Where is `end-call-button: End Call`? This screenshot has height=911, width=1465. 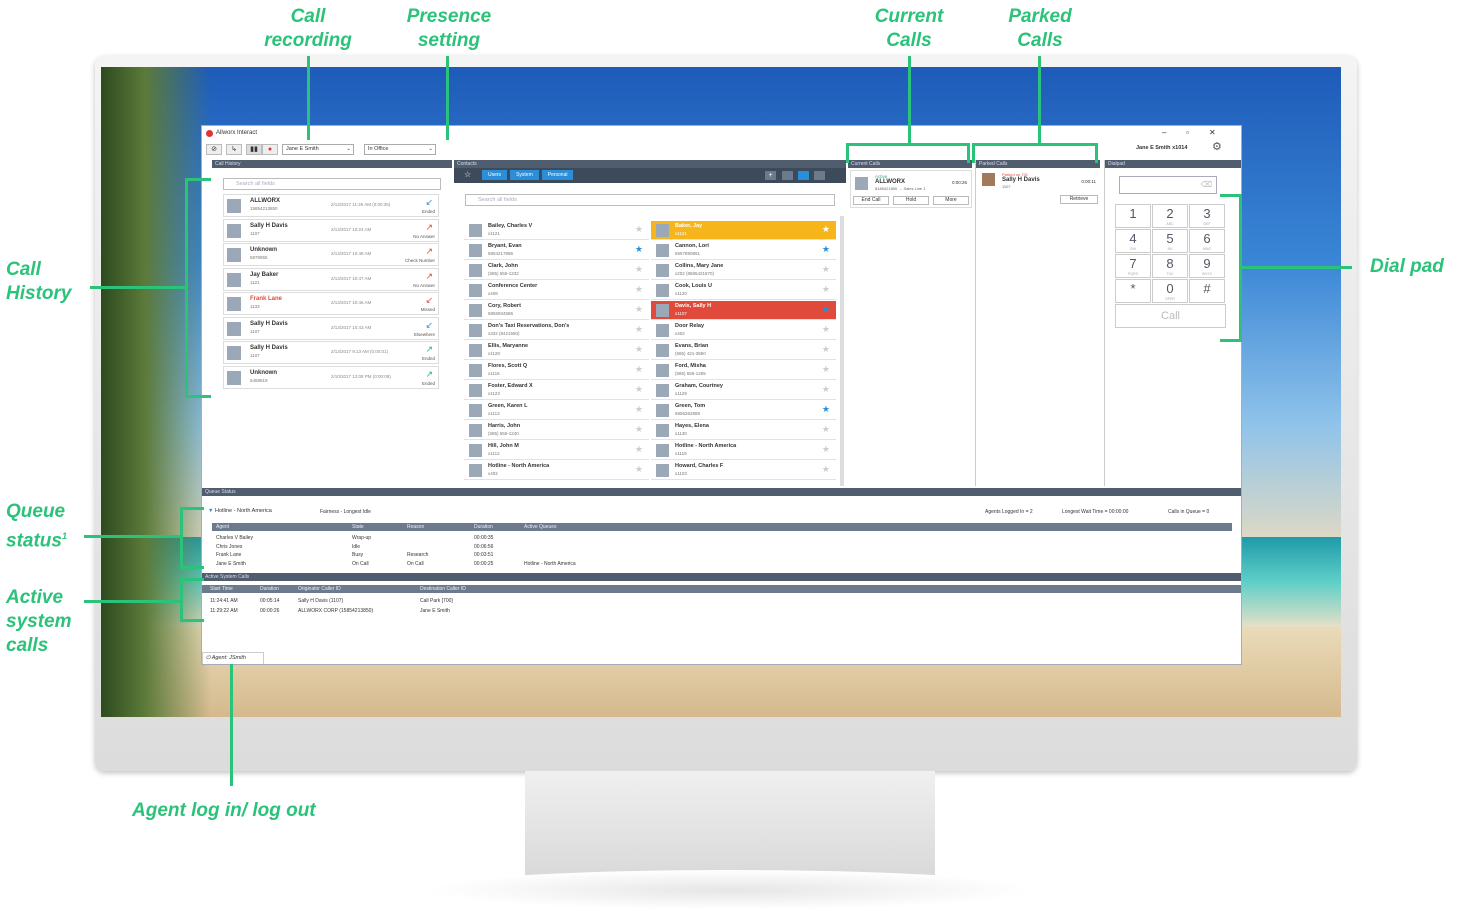 end-call-button: End Call is located at coordinates (871, 200).